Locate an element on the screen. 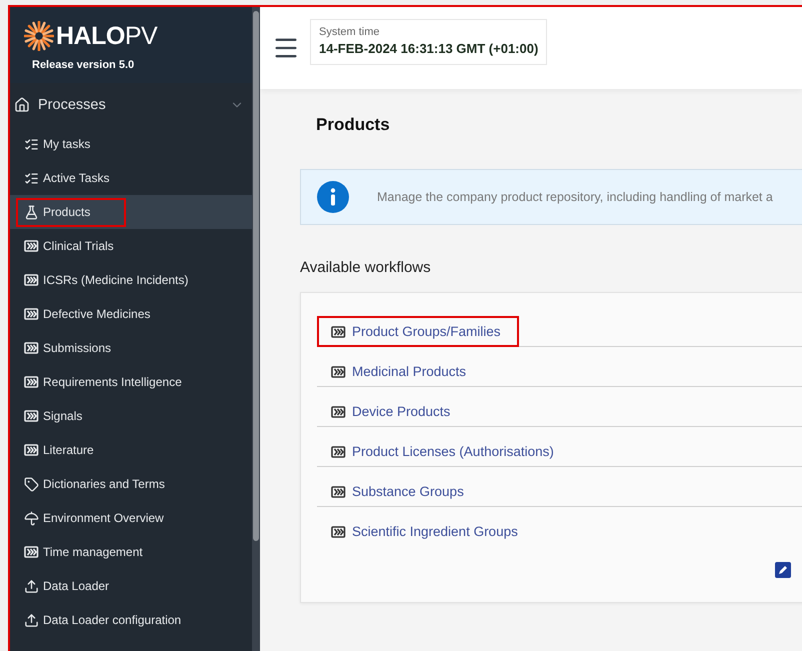 Image resolution: width=802 pixels, height=651 pixels. page-title: Products is located at coordinates (353, 125).